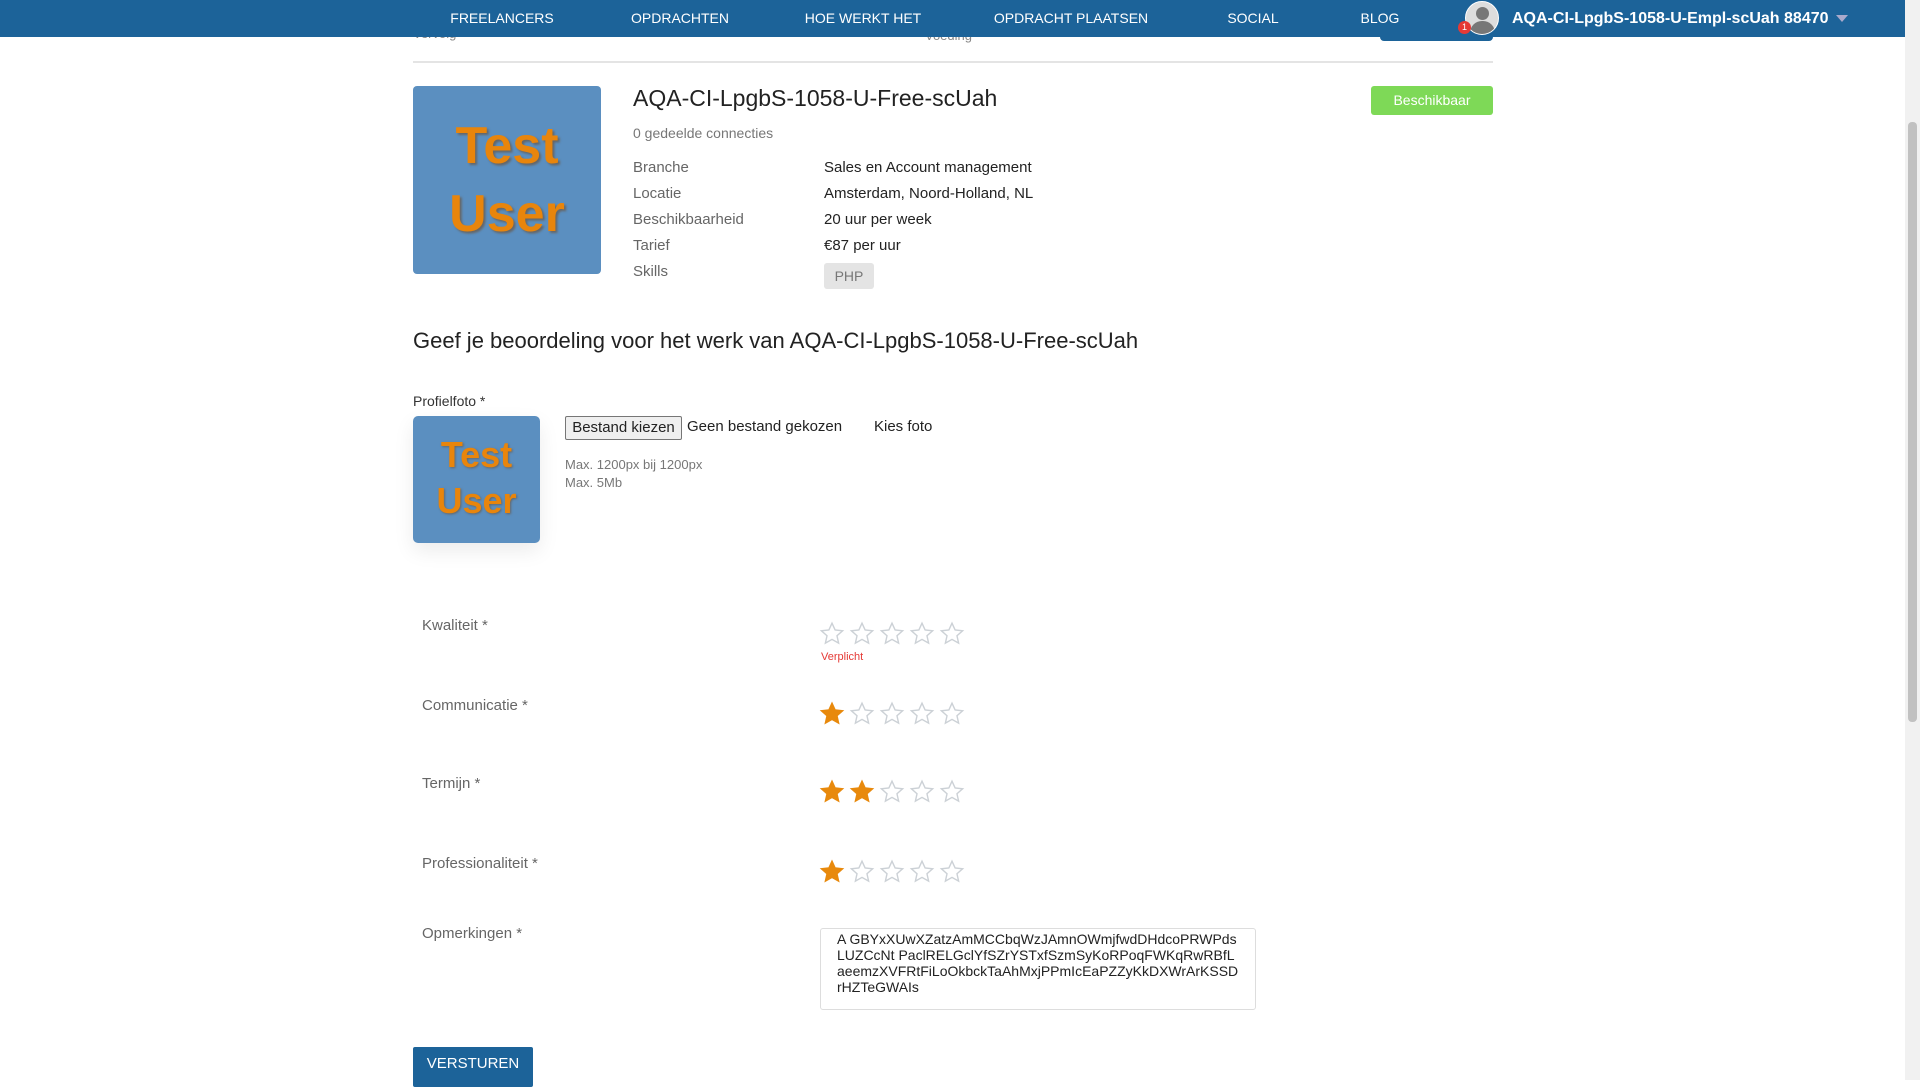  I want to click on shared-connections: 0 gedeelde connecties, so click(703, 133).